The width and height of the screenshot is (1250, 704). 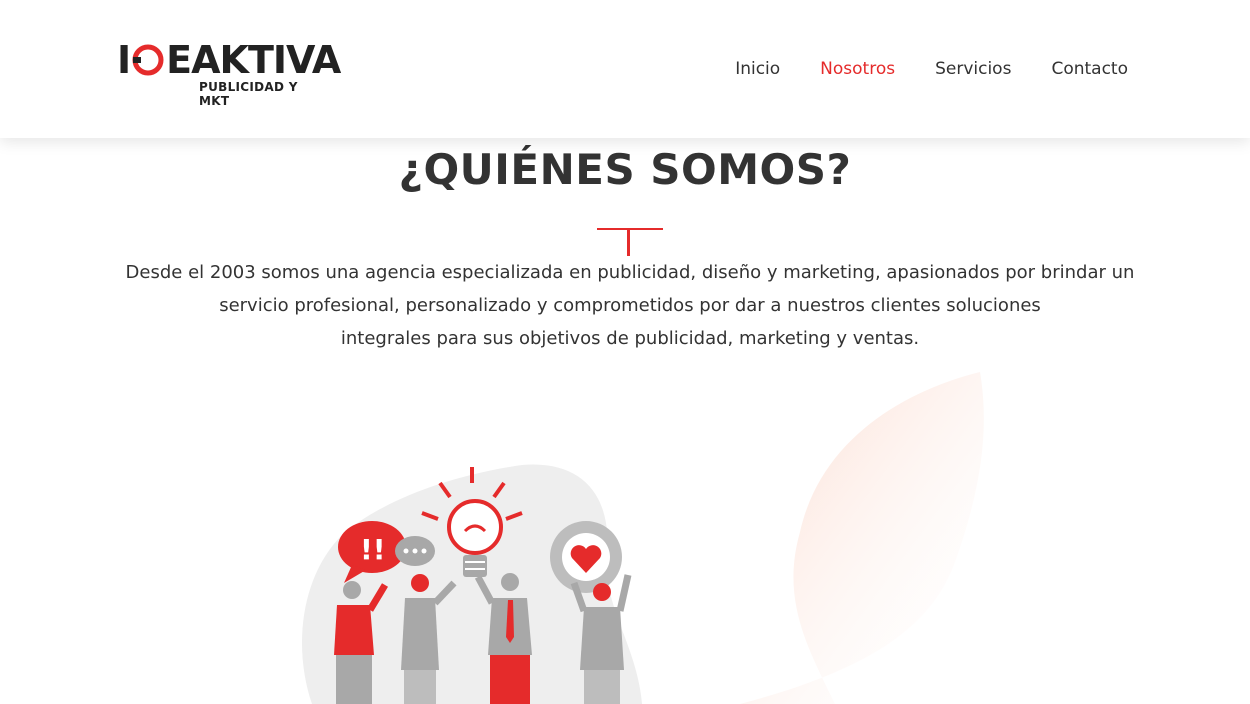 What do you see at coordinates (472, 584) in the screenshot?
I see `team-ideas-illustration: !!` at bounding box center [472, 584].